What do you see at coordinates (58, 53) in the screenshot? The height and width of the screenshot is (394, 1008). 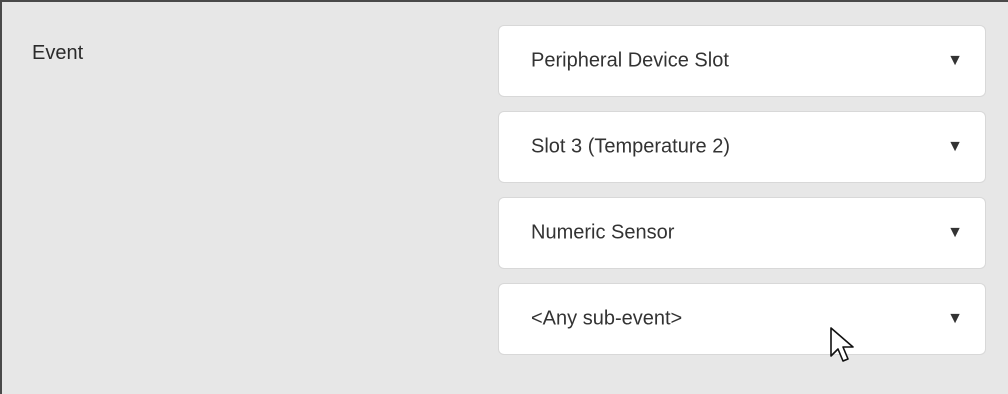 I see `event-label: Event` at bounding box center [58, 53].